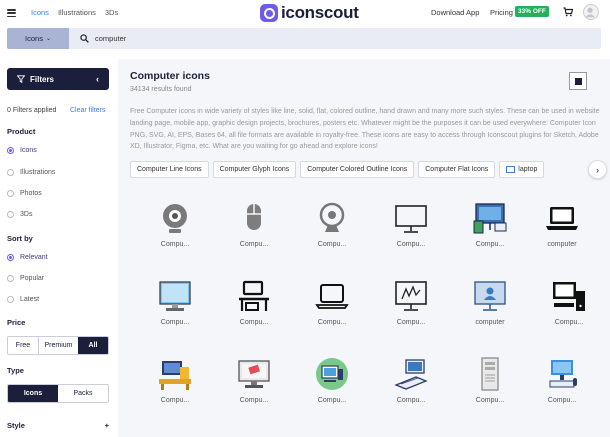 Image resolution: width=610 pixels, height=437 pixels. I want to click on price-option-premium: Premium, so click(58, 345).